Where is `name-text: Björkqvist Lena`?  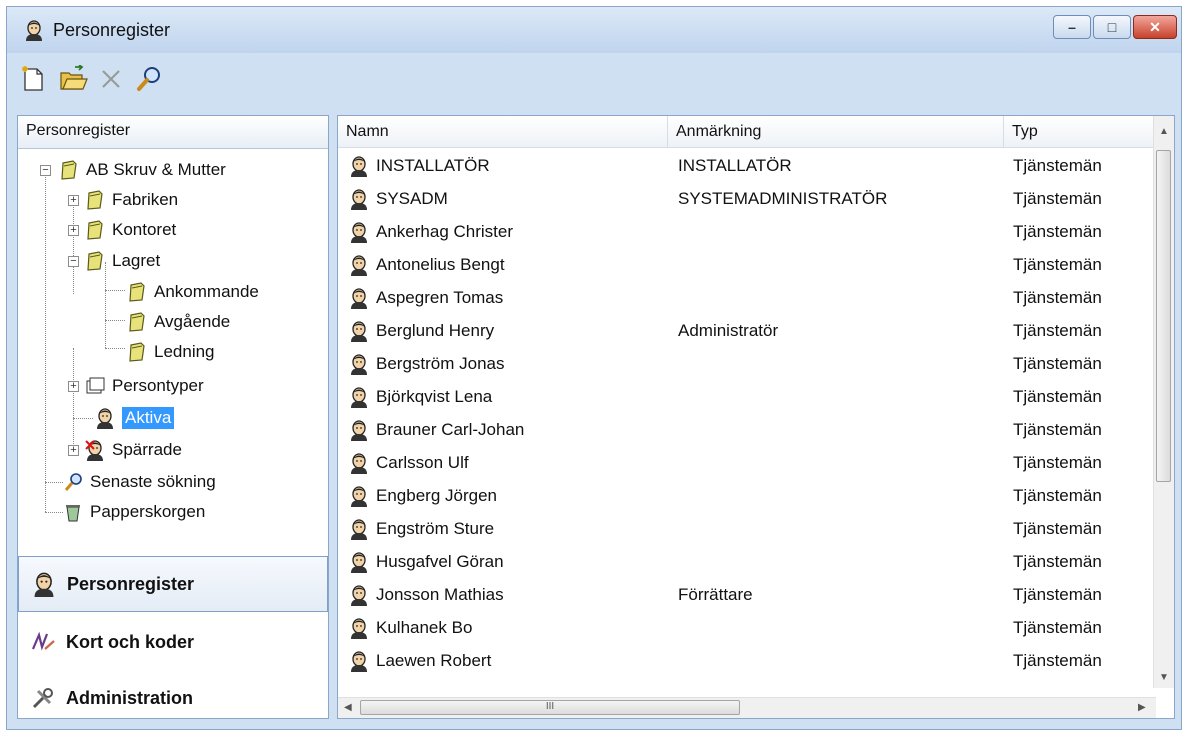 name-text: Björkqvist Lena is located at coordinates (434, 396).